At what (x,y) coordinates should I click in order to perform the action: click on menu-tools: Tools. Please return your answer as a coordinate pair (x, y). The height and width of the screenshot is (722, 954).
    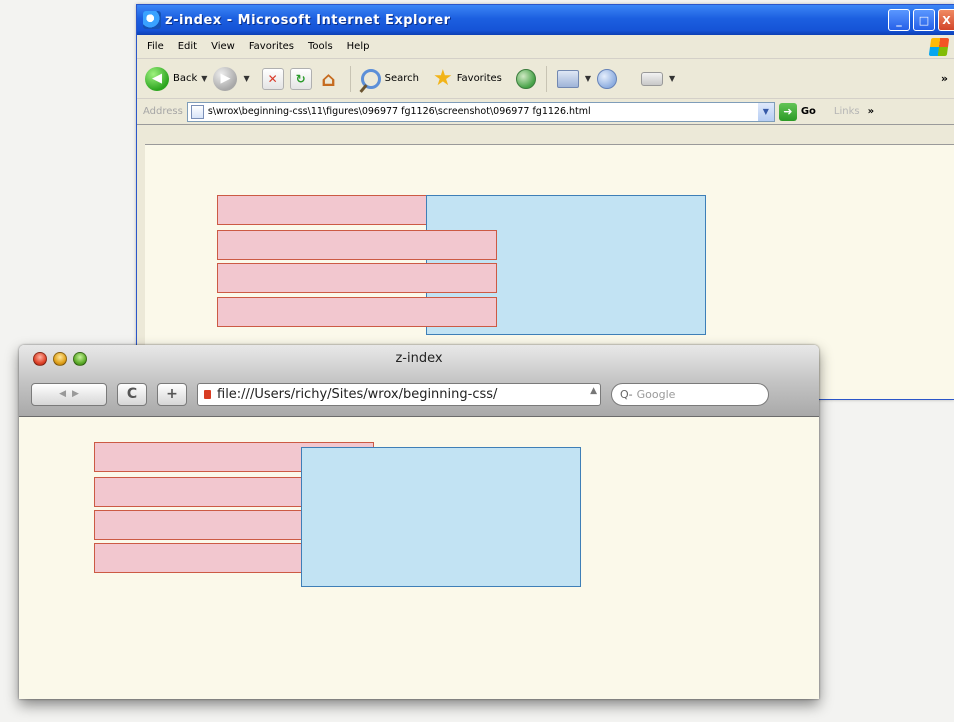
    Looking at the image, I should click on (320, 46).